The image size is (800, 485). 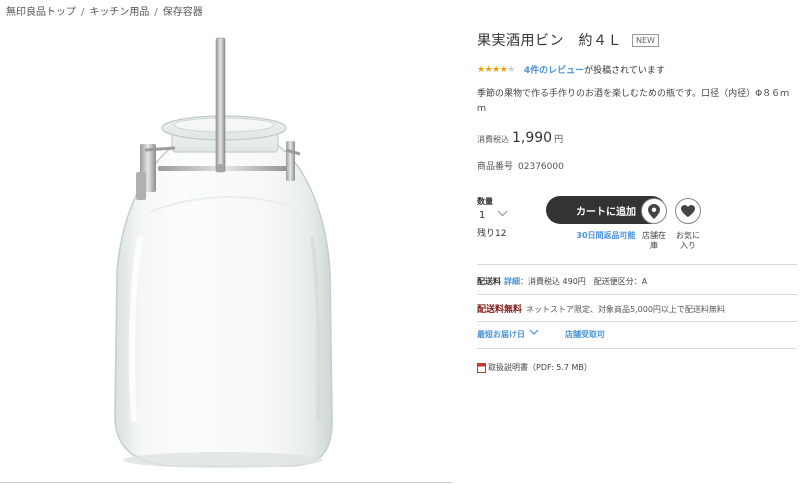 I want to click on earliest-delivery-toggle: 最短お届け日, so click(x=501, y=334).